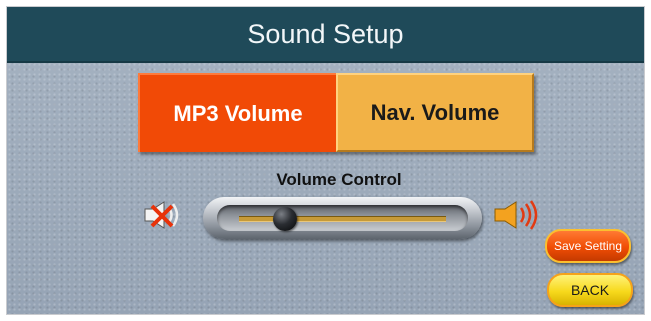  I want to click on volume-control-label: Volume Control, so click(339, 179).